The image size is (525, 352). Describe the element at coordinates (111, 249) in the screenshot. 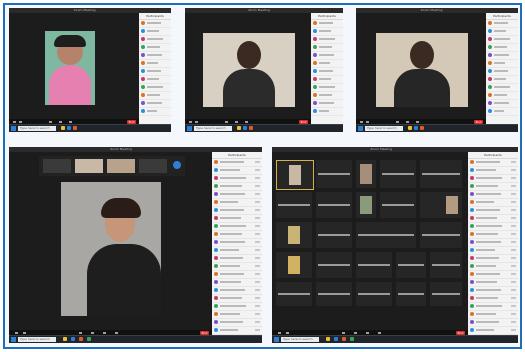

I see `active-speaker-video` at that location.